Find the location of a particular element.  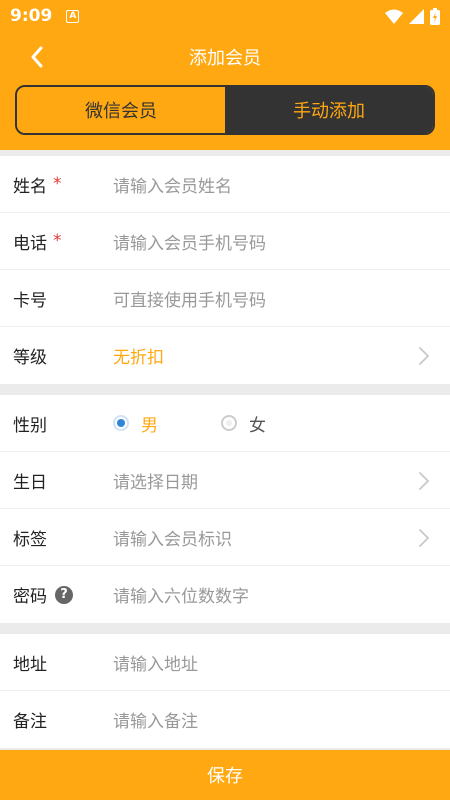

save-button: 保存 is located at coordinates (225, 775).